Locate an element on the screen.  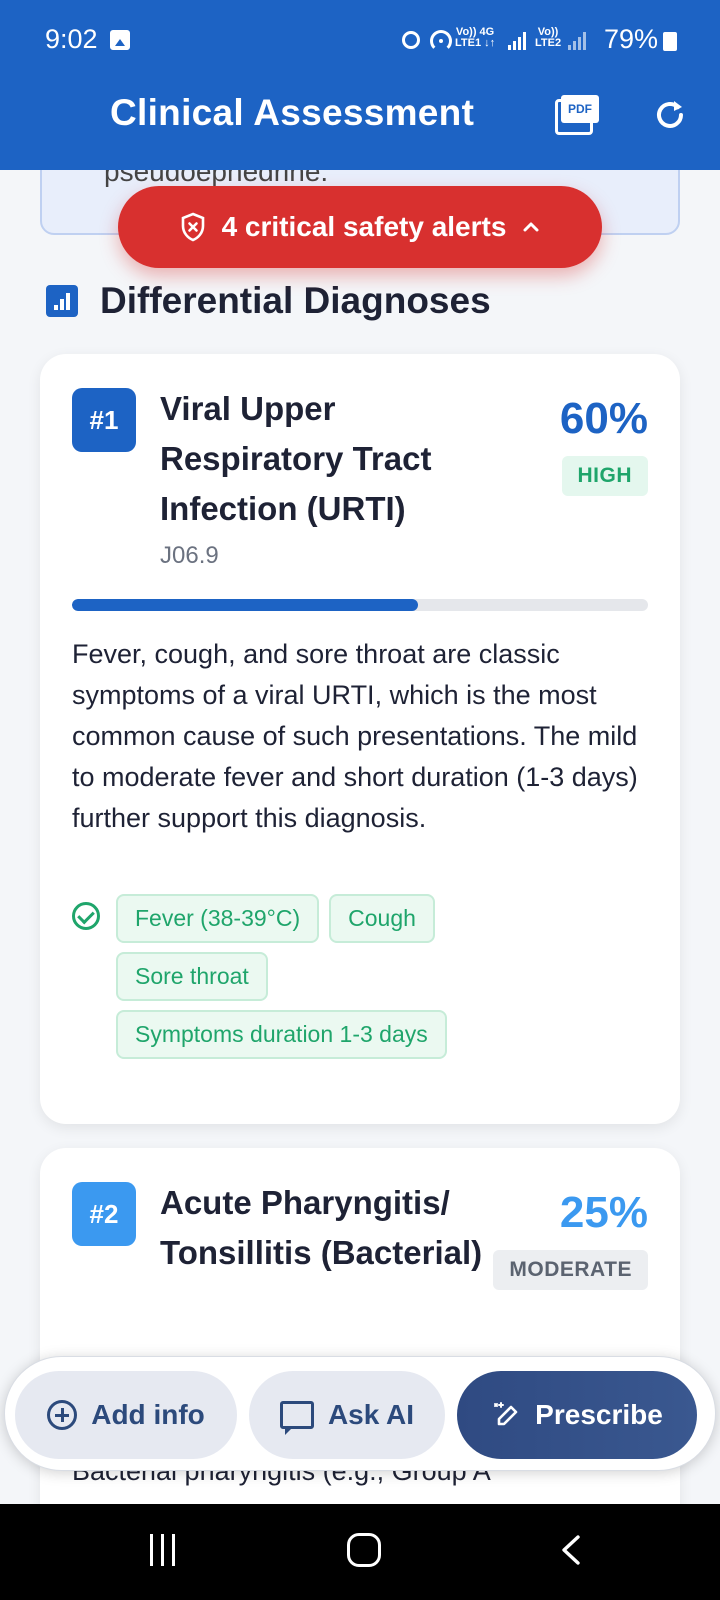
finding-chip: Fever (38-39°C) is located at coordinates (218, 918).